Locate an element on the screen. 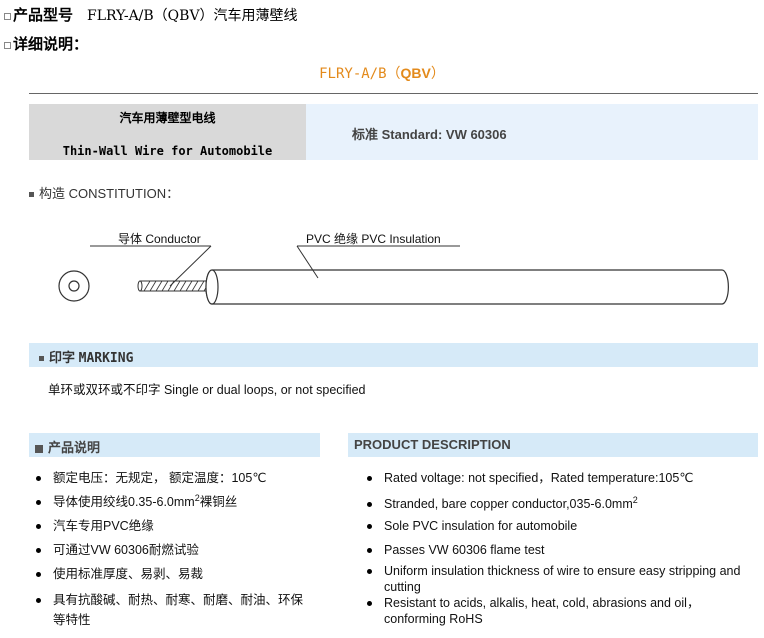 This screenshot has height=638, width=764. construction-heading: 构造 CONSTITUTION： is located at coordinates (104, 192).